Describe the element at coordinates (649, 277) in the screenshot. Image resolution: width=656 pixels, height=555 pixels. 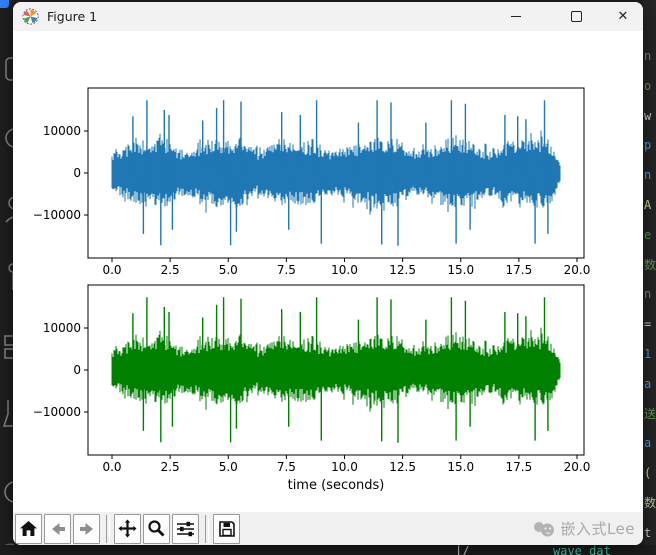
I see `background-code-column: n o w p n Ae 数 n = 1 a 送 a(数 t` at that location.